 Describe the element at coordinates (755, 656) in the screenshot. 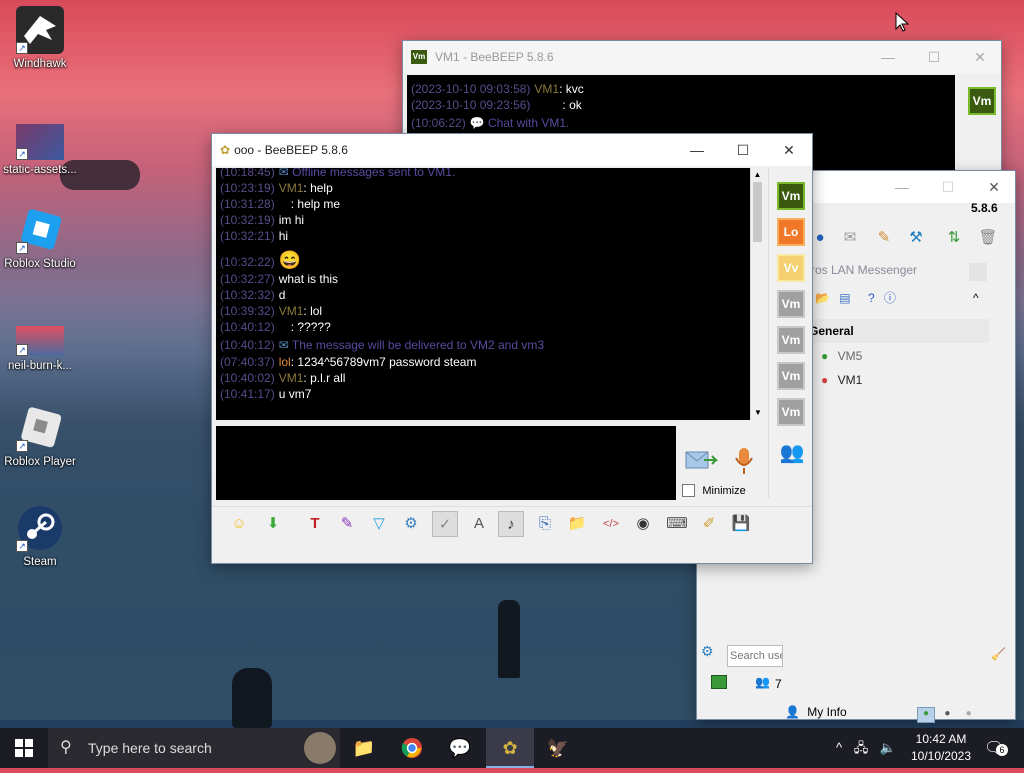

I see `search-users-input` at that location.